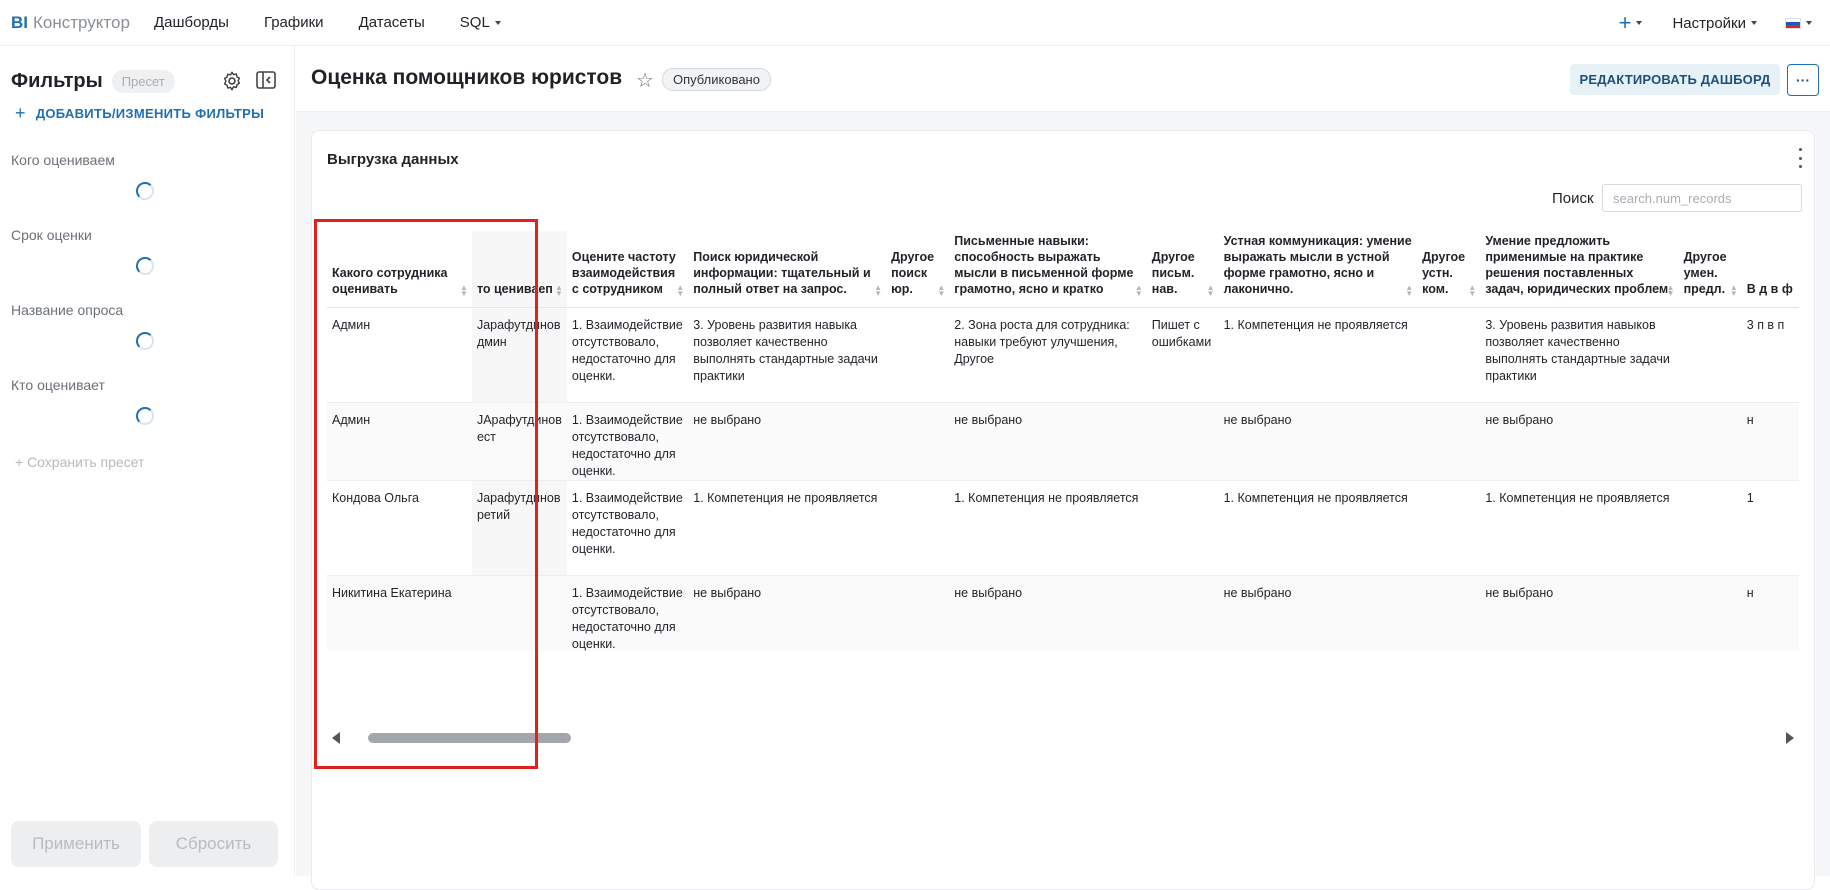 Image resolution: width=1830 pixels, height=890 pixels. I want to click on settings-menu: Настройки, so click(1714, 23).